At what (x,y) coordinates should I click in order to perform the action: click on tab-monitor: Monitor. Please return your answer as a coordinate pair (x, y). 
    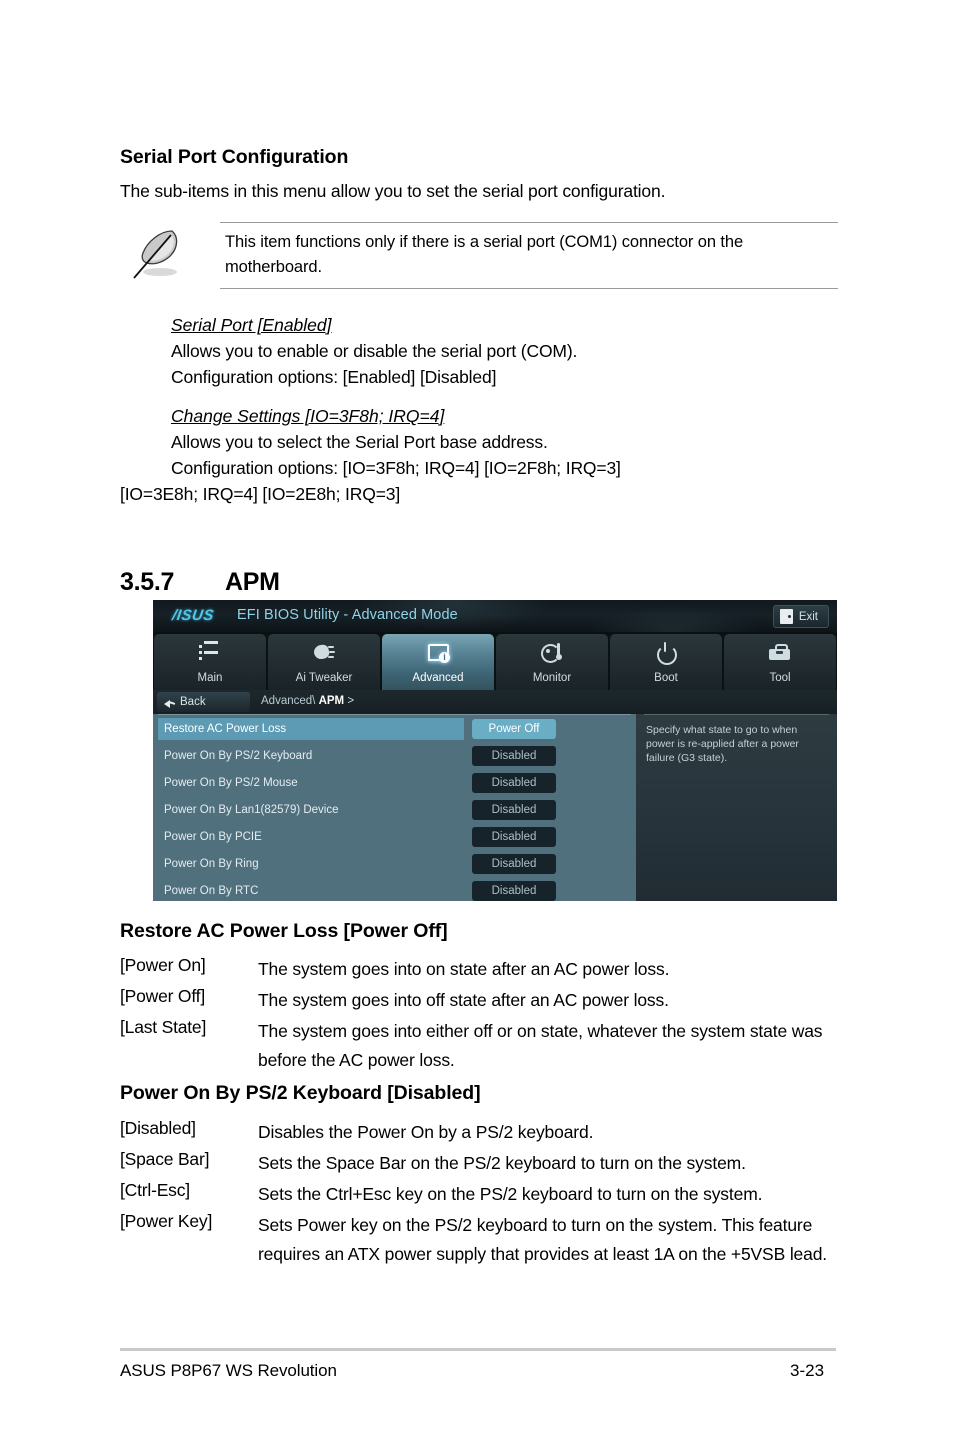
    Looking at the image, I should click on (552, 662).